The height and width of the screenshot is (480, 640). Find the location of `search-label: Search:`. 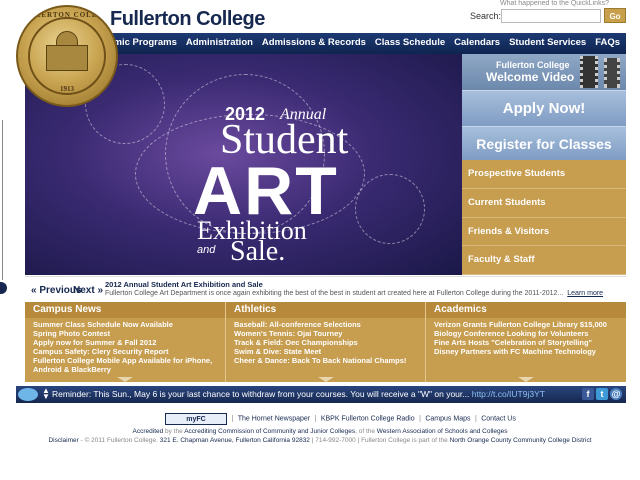

search-label: Search: is located at coordinates (486, 16).